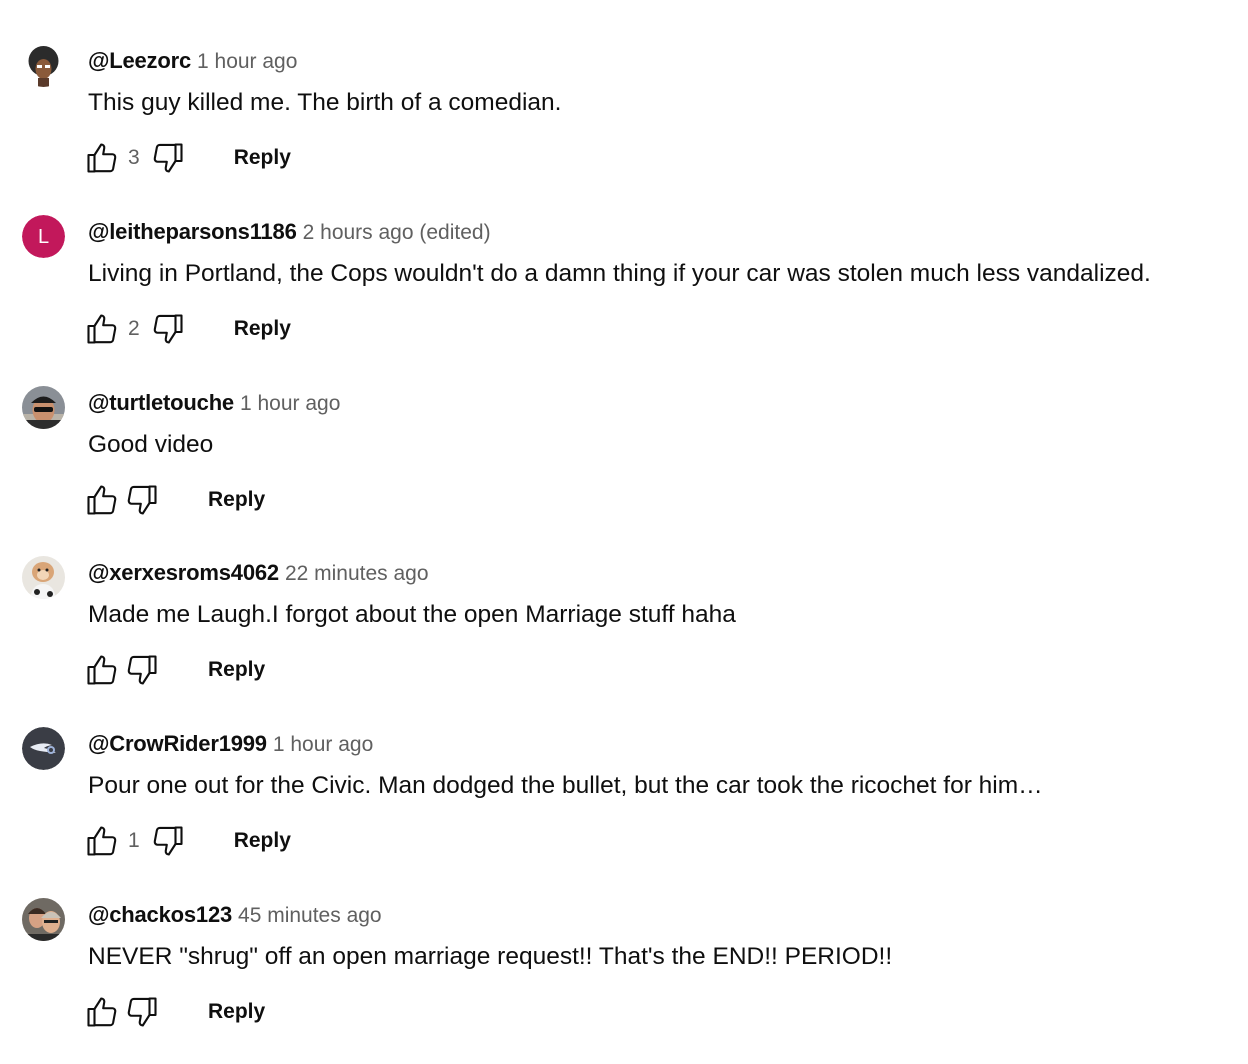  I want to click on like-count: 3, so click(134, 157).